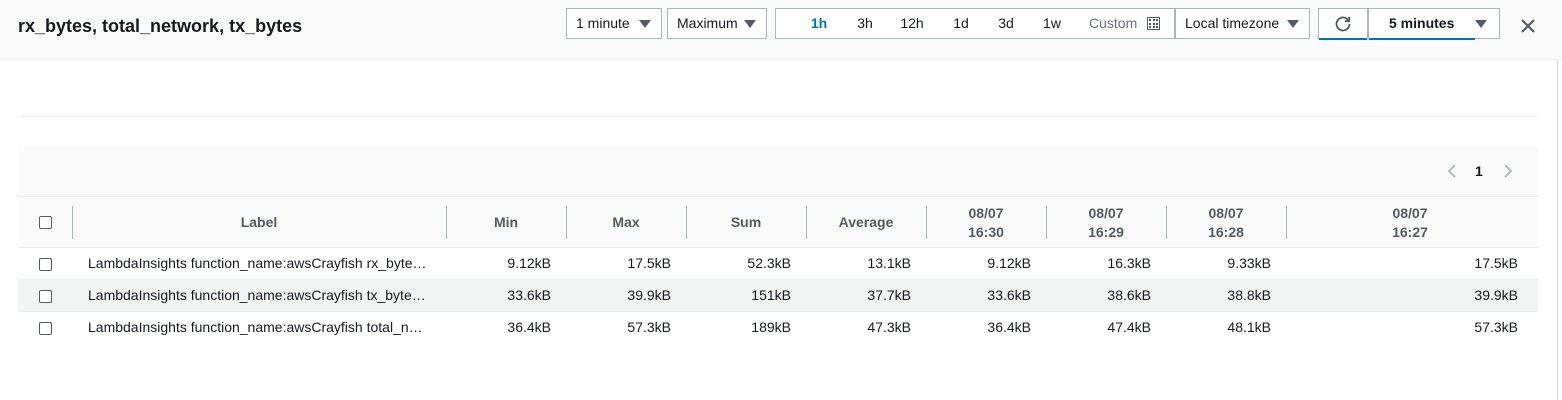  What do you see at coordinates (160, 26) in the screenshot?
I see `panel-title: rx_bytes, total_network, tx_bytes` at bounding box center [160, 26].